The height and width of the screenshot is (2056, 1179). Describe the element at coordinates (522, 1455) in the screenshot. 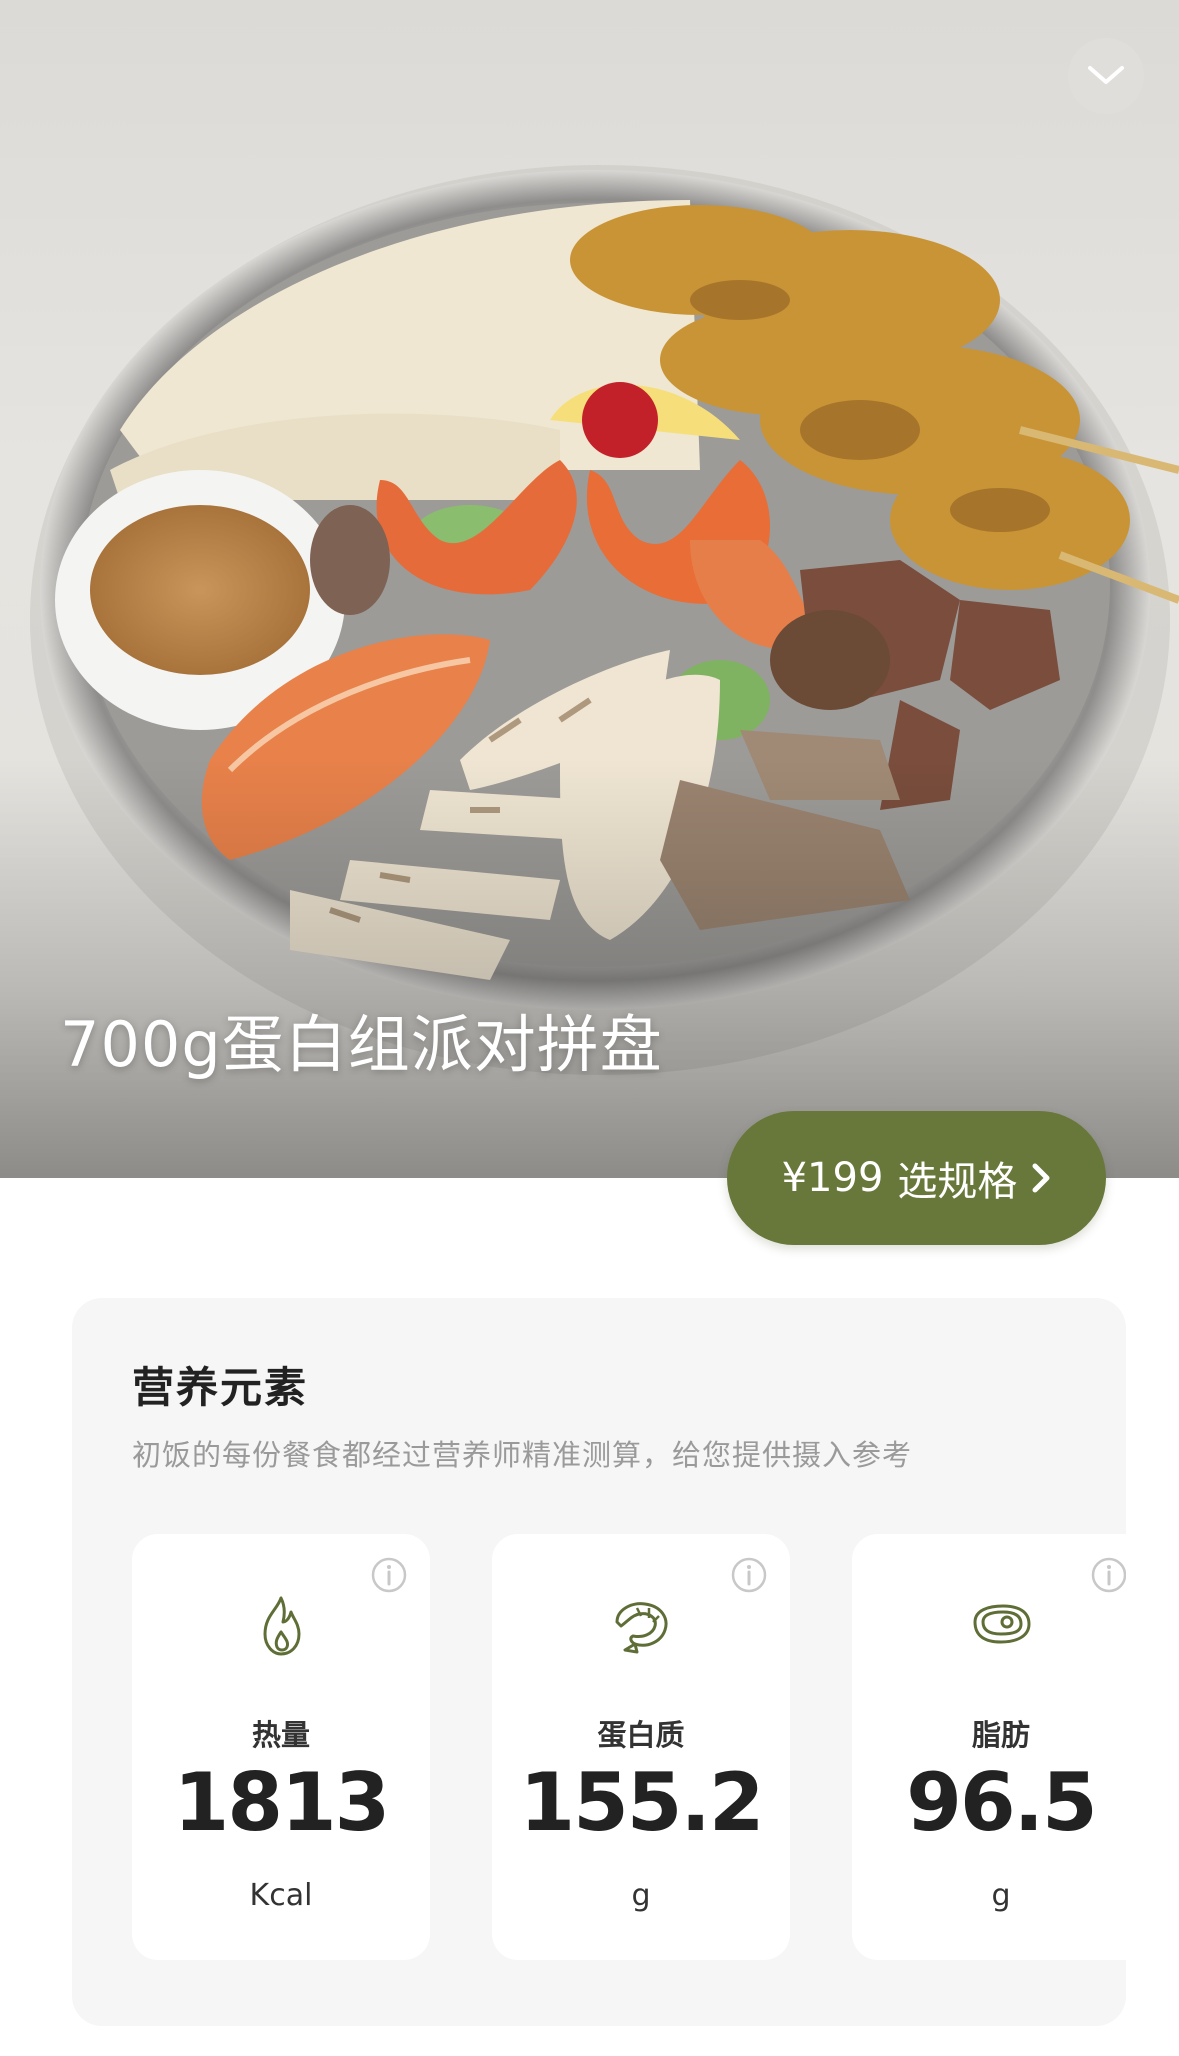

I see `nutrition-description: 初饭的每份餐食都经过营养师精准测算，给您提供摄入参考` at that location.